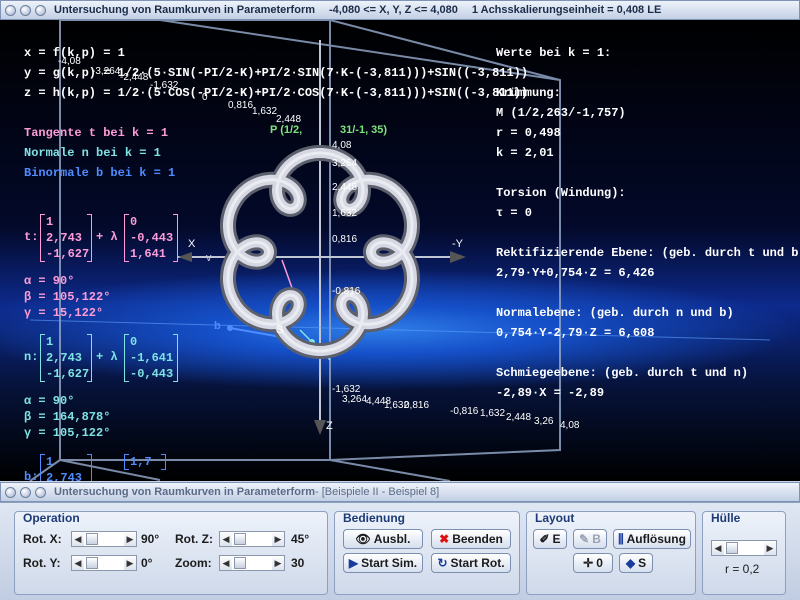  What do you see at coordinates (345, 213) in the screenshot?
I see `tick-z-4: 1,632` at bounding box center [345, 213].